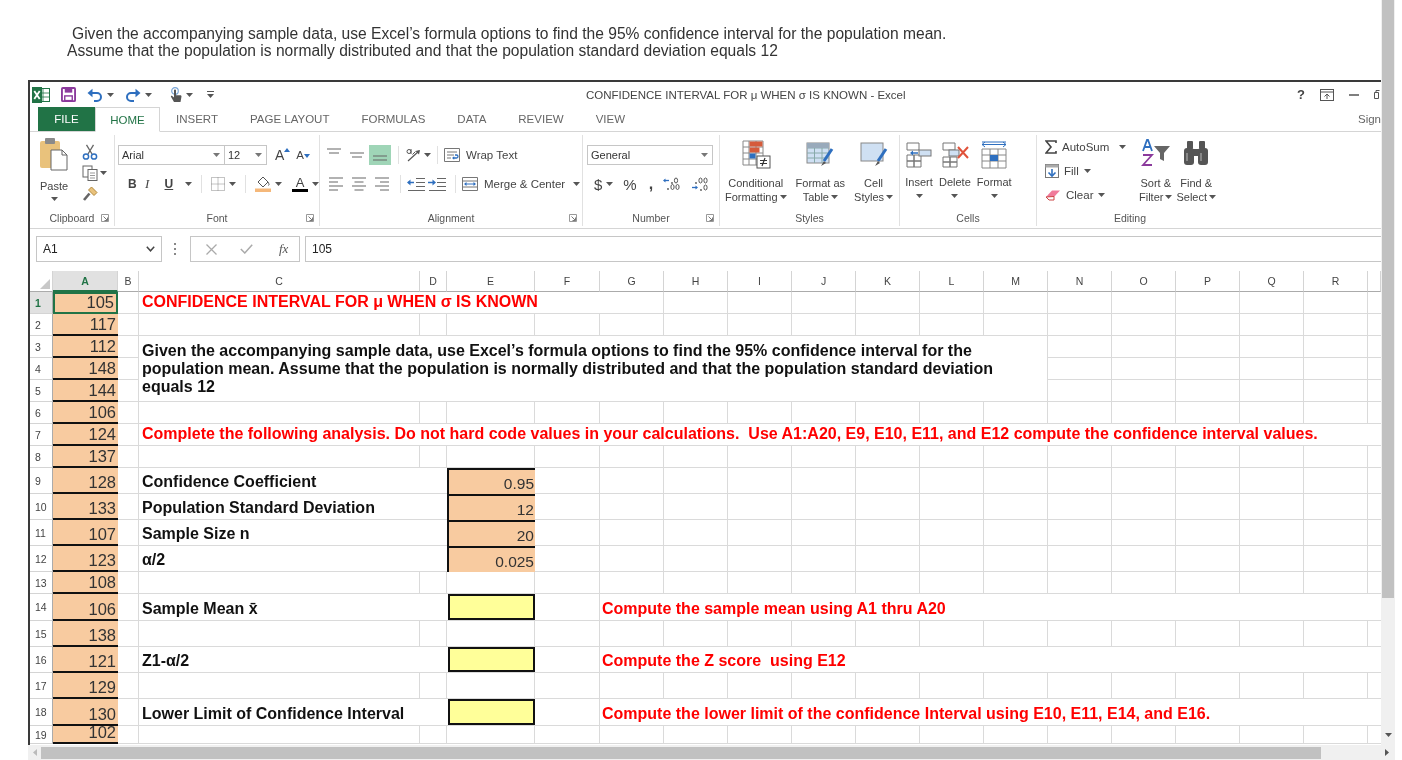  Describe the element at coordinates (66, 119) in the screenshot. I see `file-tab: FILE` at that location.